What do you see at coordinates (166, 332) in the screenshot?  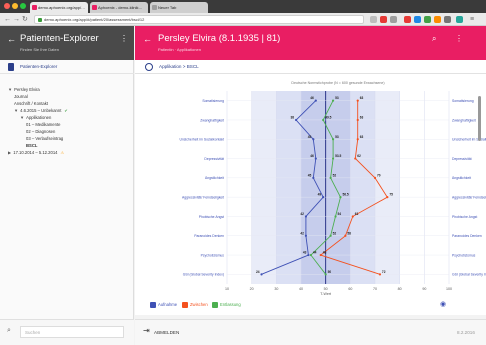 I see `logout-button: ABMELDEN` at bounding box center [166, 332].